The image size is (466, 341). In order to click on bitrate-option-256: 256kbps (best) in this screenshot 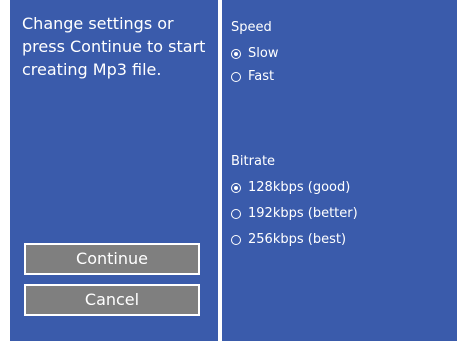, I will do `click(288, 240)`.